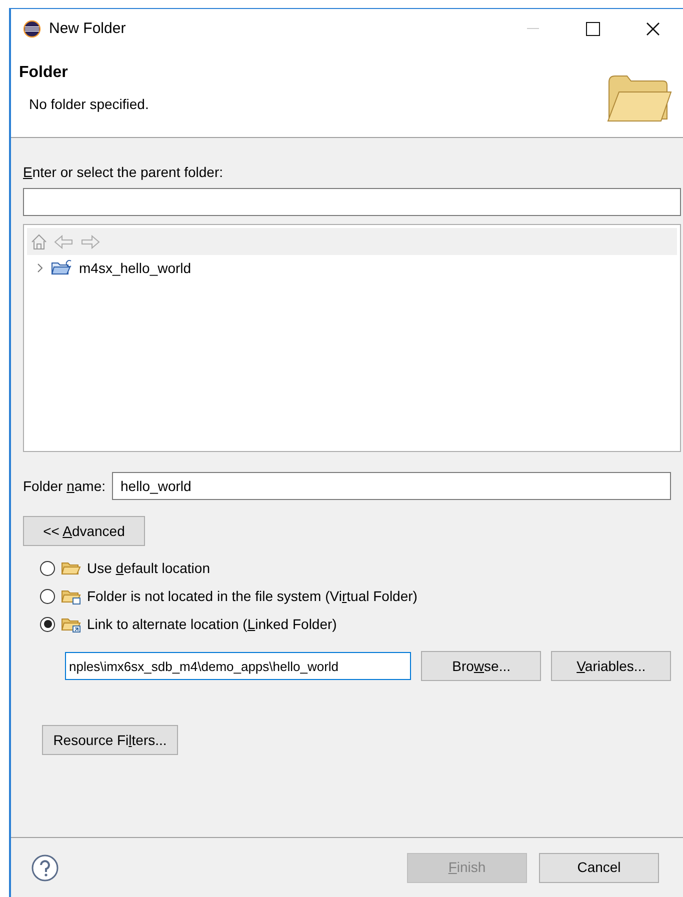  Describe the element at coordinates (238, 666) in the screenshot. I see `location-path-field: nples\imx6sx_sdb_m4\demo_apps\hello_world` at that location.